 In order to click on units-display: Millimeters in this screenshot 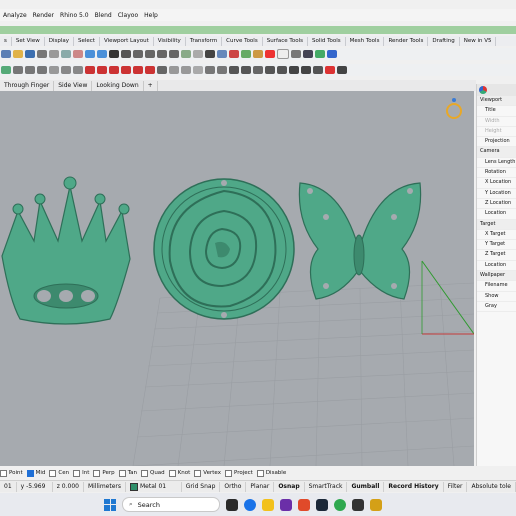, I will do `click(105, 486)`.